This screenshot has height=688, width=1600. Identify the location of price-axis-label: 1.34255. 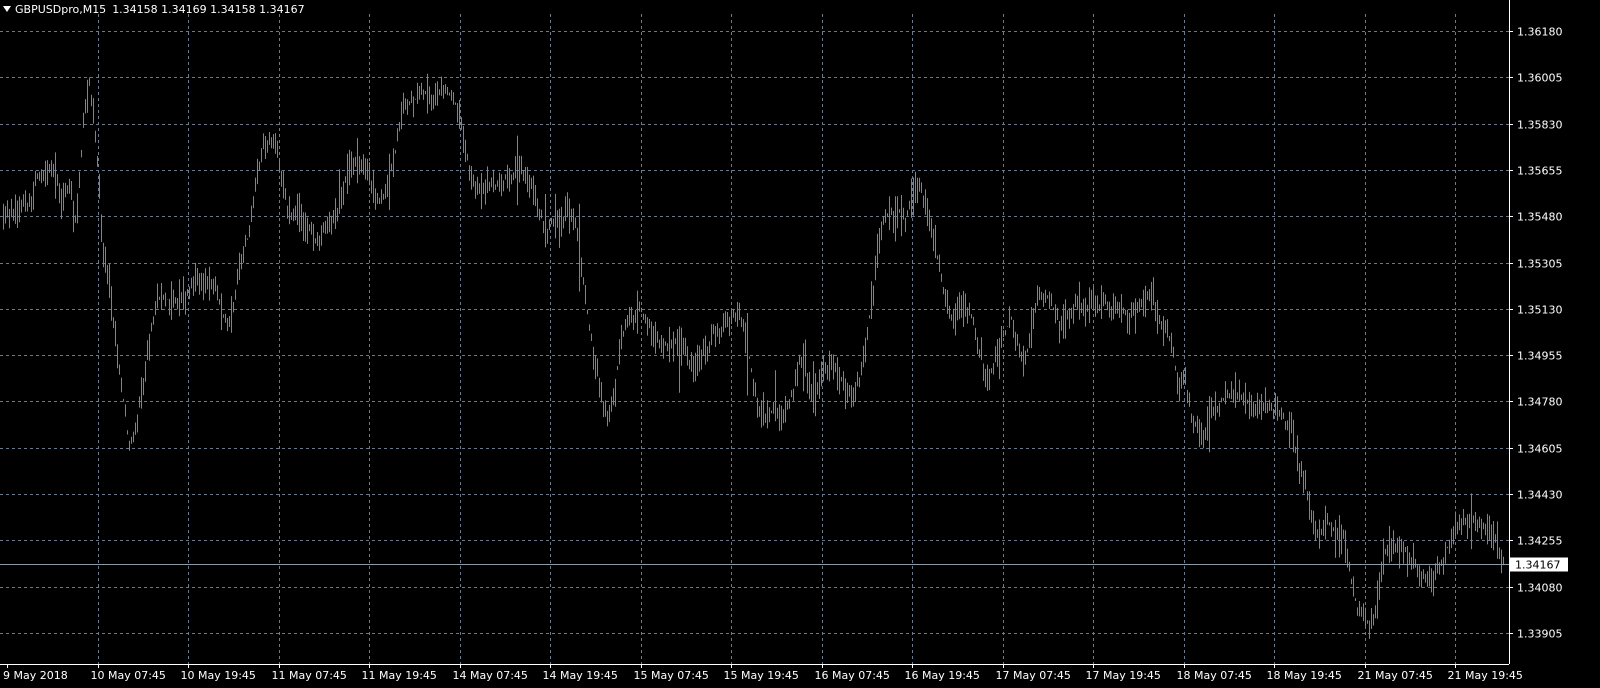
(1540, 541).